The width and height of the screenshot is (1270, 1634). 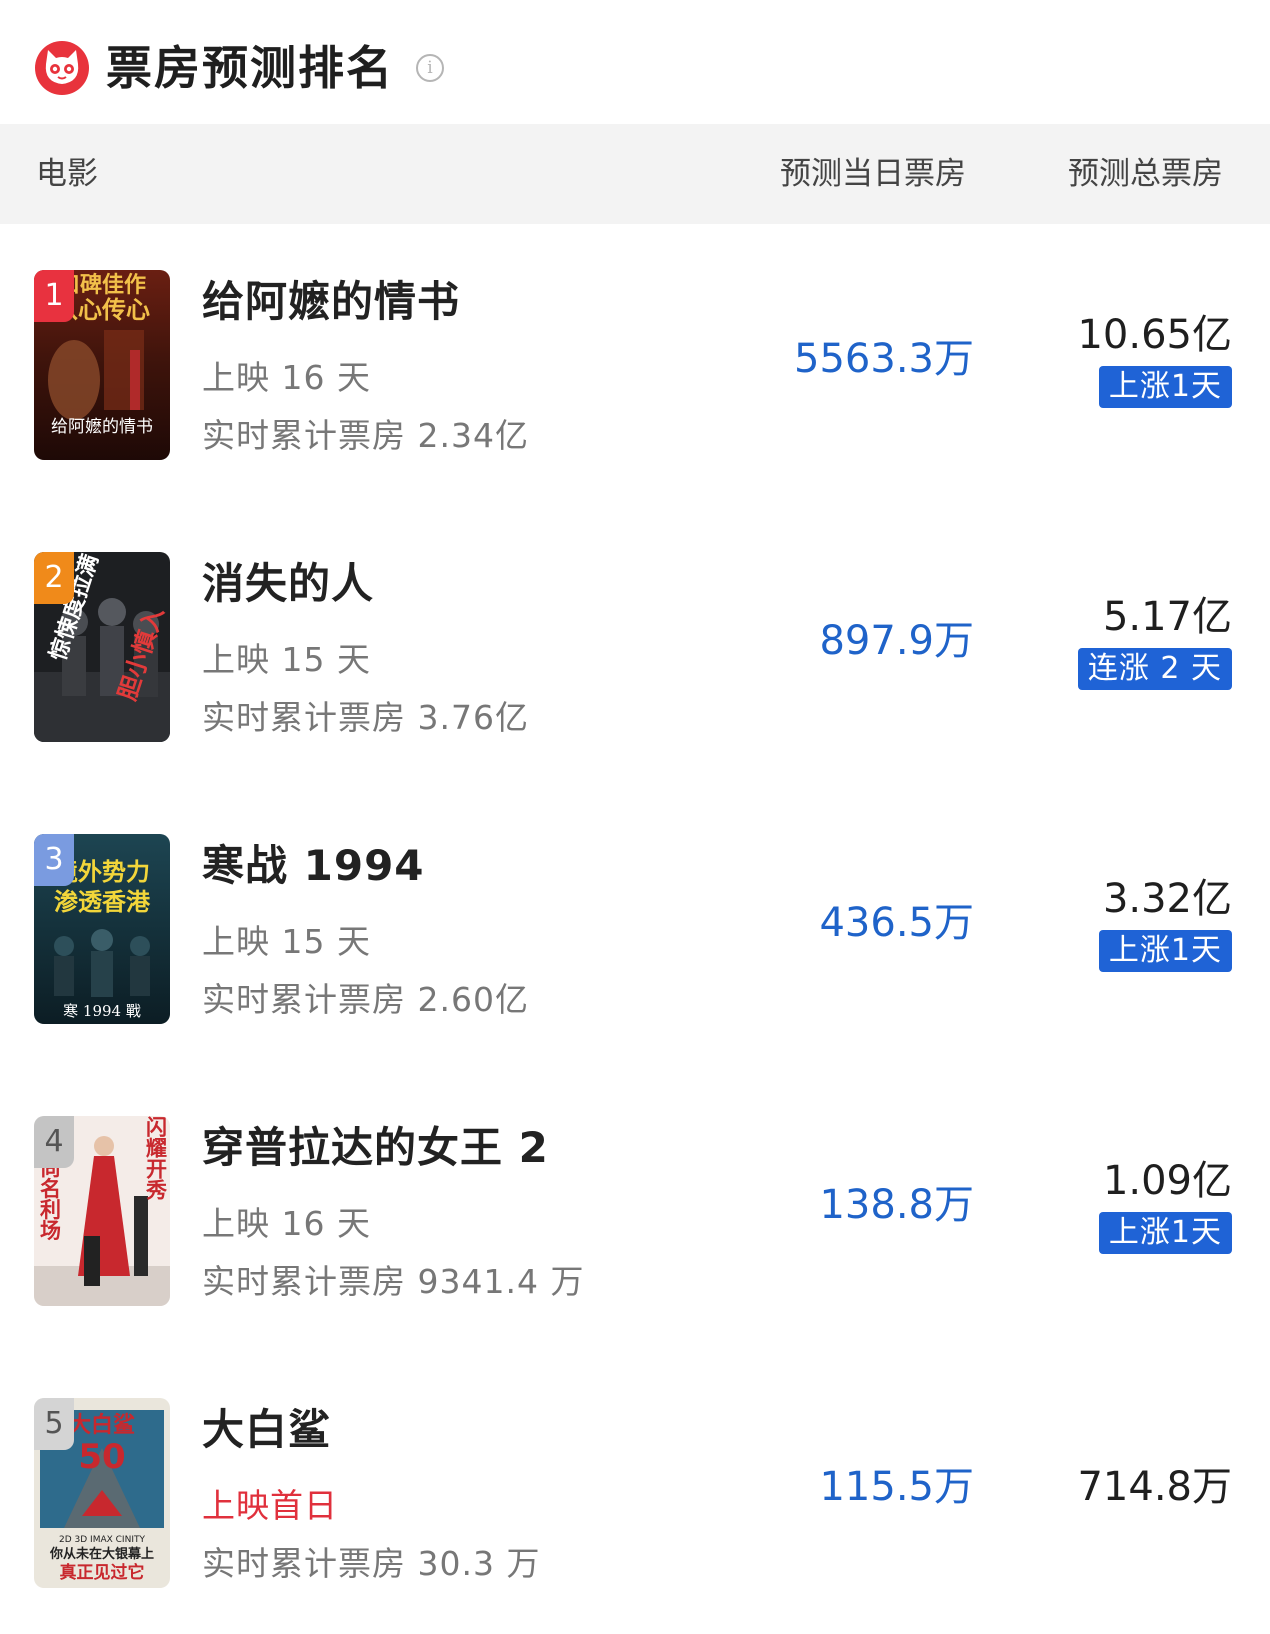 What do you see at coordinates (250, 68) in the screenshot?
I see `page-title: 票房预测排名` at bounding box center [250, 68].